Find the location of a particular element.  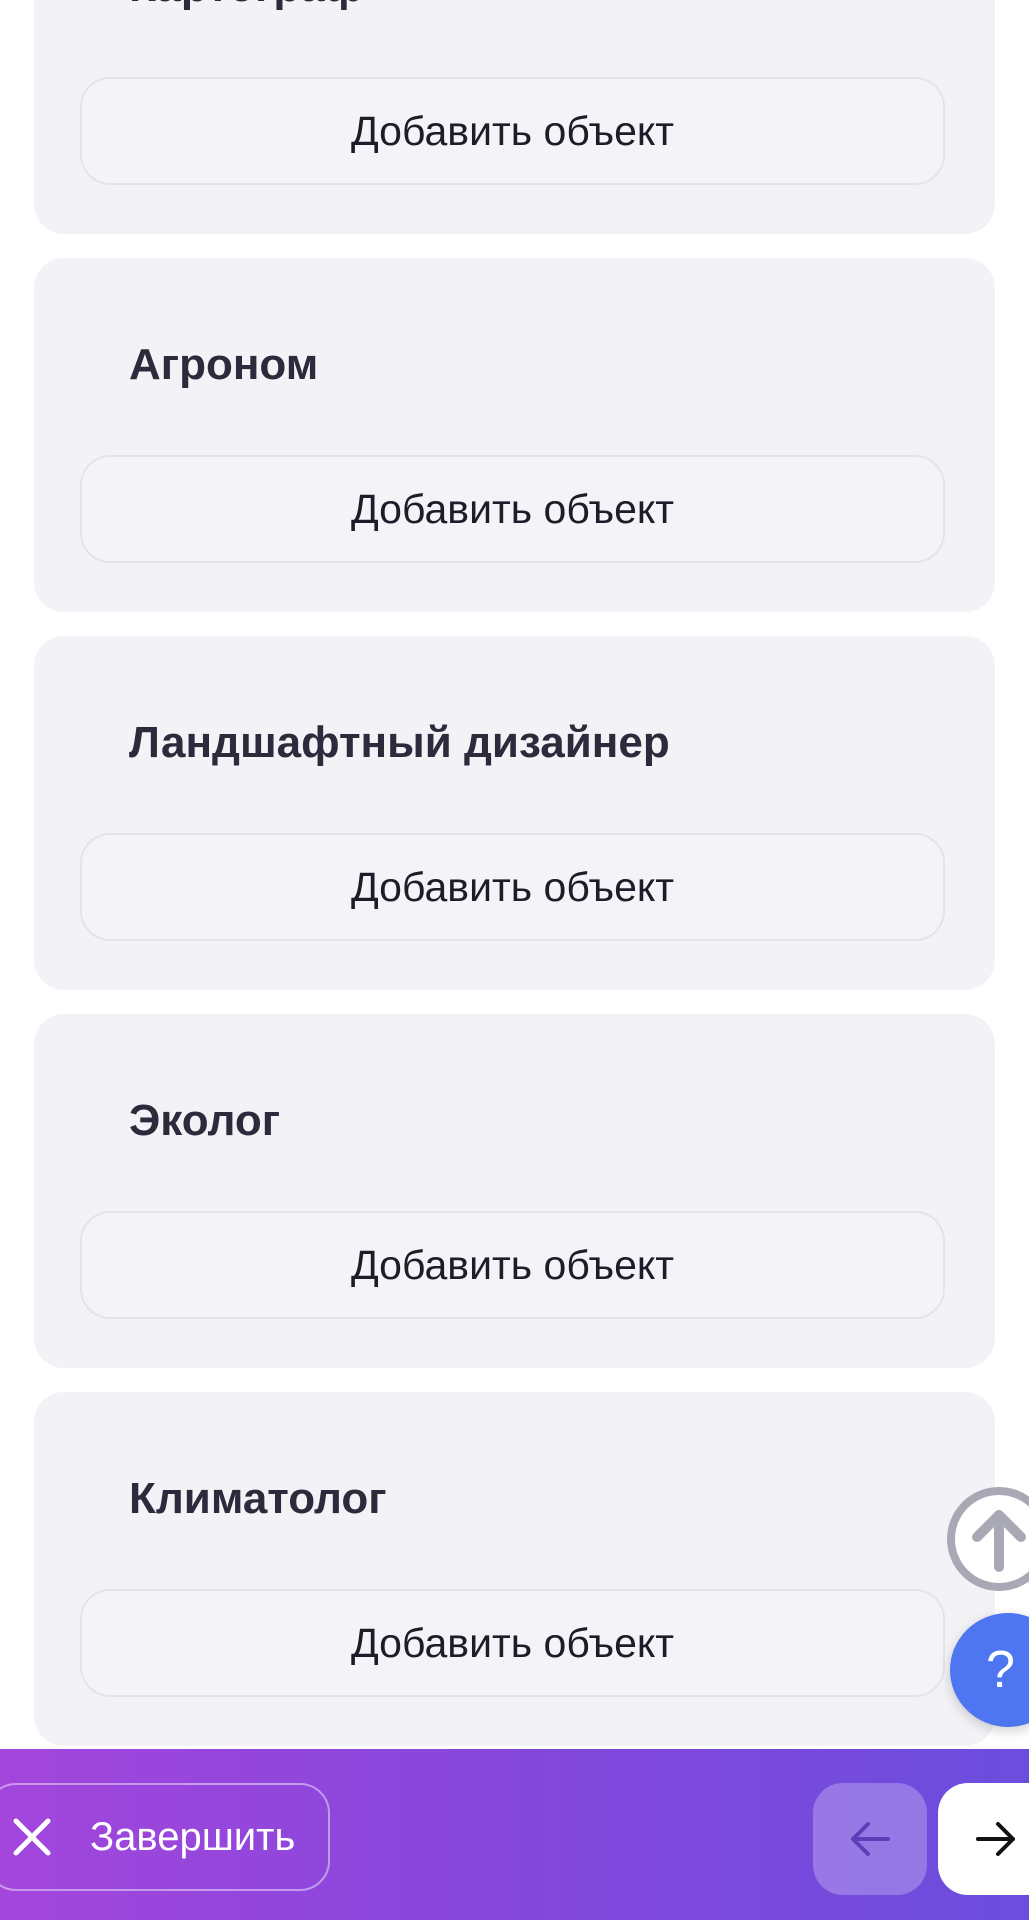

help-icon: ? is located at coordinates (1000, 1670).